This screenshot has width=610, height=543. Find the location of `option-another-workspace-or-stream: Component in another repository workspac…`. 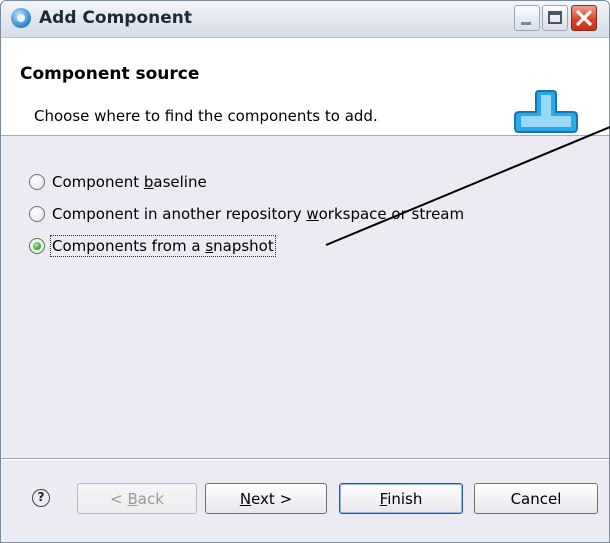

option-another-workspace-or-stream: Component in another repository workspac… is located at coordinates (246, 214).